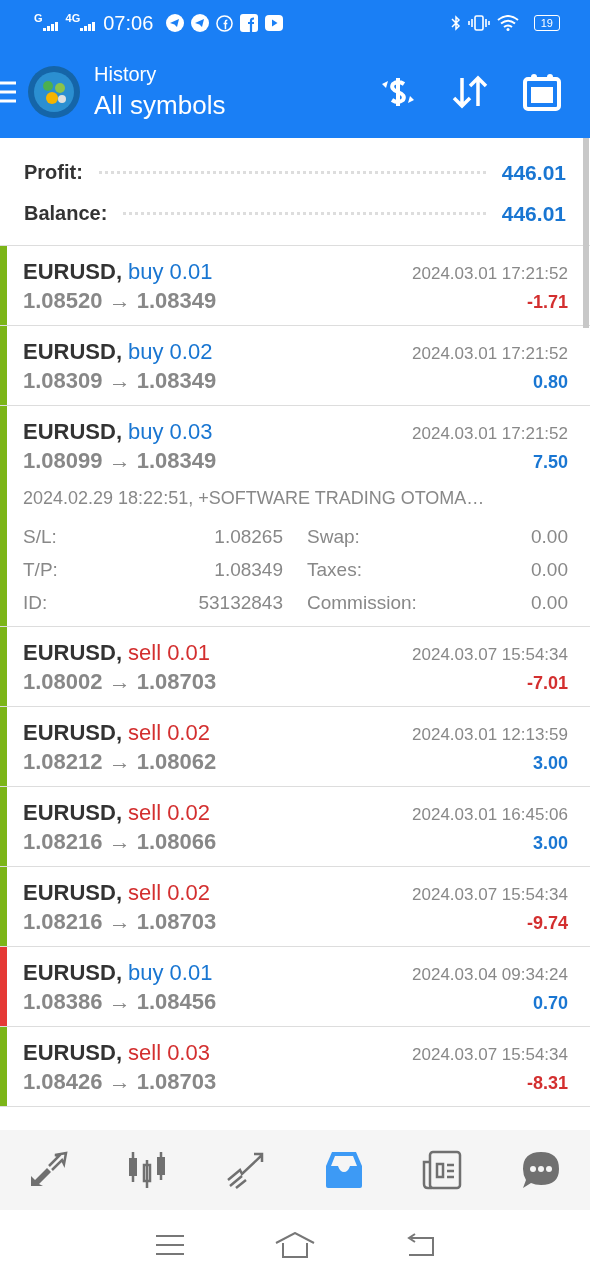 Image resolution: width=590 pixels, height=1280 pixels. What do you see at coordinates (120, 922) in the screenshot?
I see `price-range: 1.08216 → 1.08703` at bounding box center [120, 922].